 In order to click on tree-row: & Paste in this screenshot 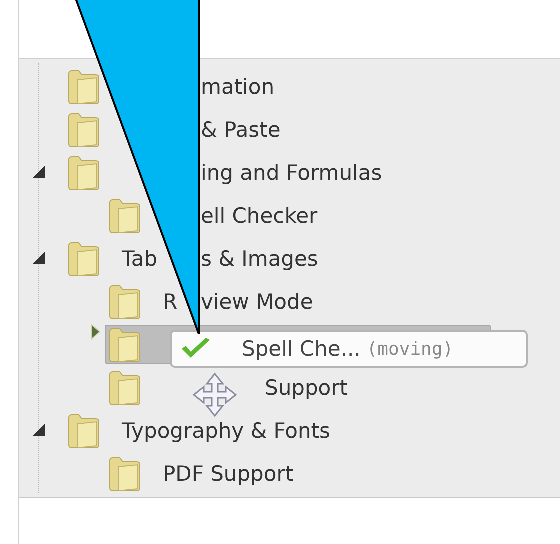, I will do `click(289, 129)`.